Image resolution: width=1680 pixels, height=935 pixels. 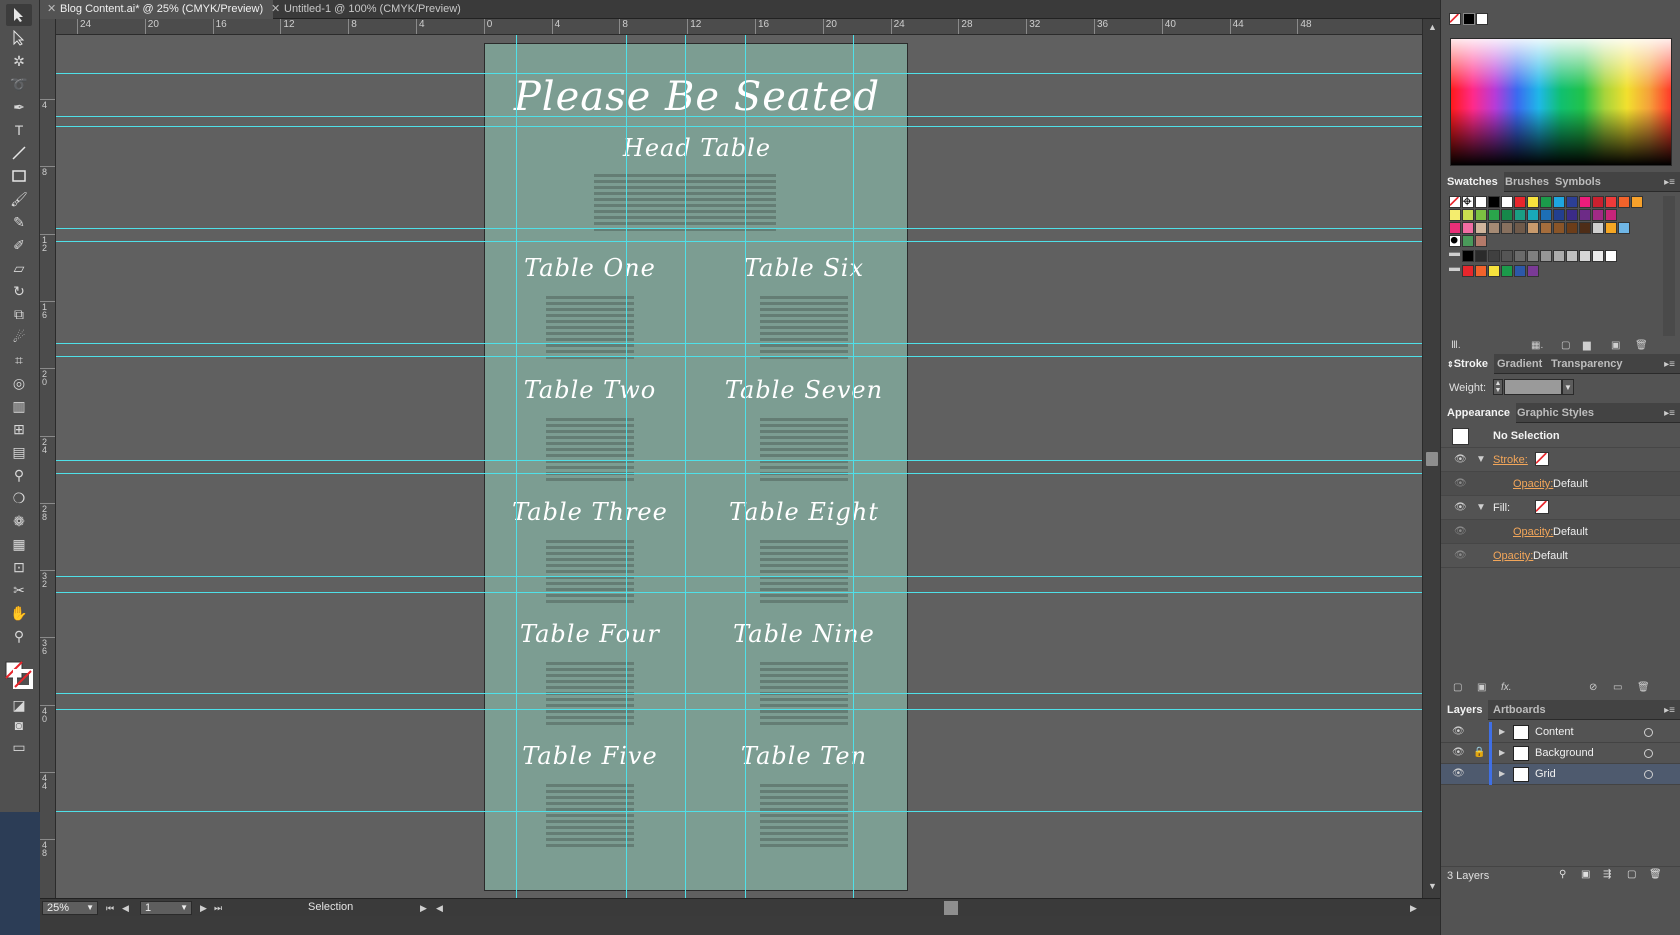 I want to click on tab-layers: Layers, so click(x=1465, y=710).